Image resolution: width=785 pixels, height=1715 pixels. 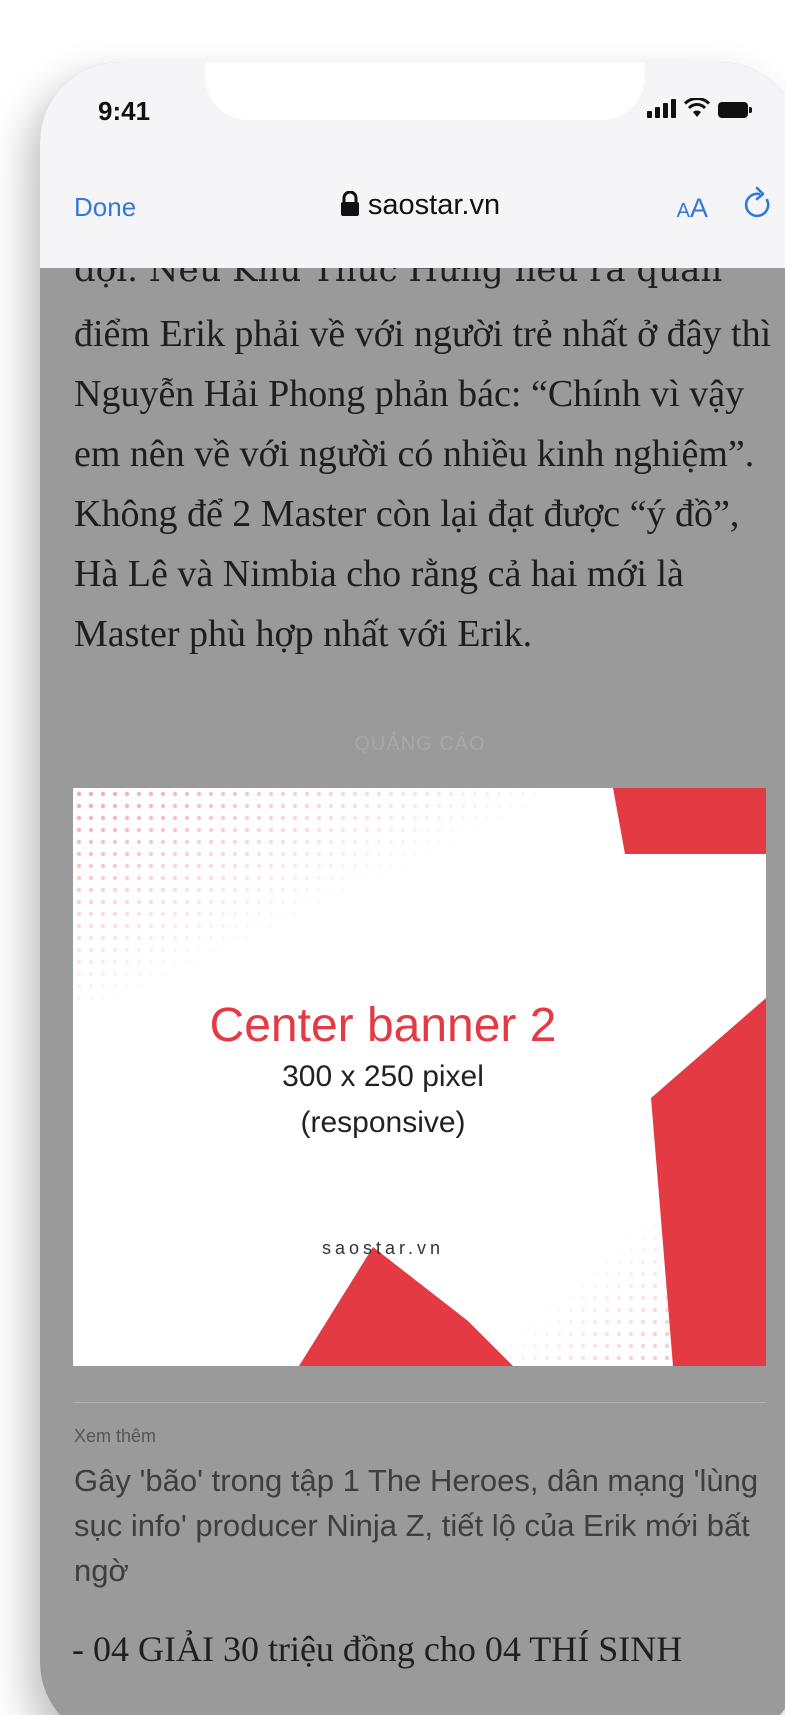 I want to click on status-icons, so click(x=699, y=108).